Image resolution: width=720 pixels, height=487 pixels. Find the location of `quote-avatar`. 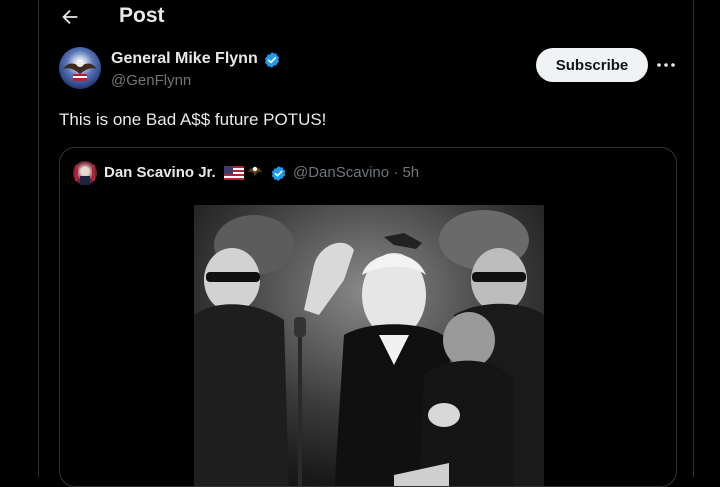

quote-avatar is located at coordinates (85, 173).